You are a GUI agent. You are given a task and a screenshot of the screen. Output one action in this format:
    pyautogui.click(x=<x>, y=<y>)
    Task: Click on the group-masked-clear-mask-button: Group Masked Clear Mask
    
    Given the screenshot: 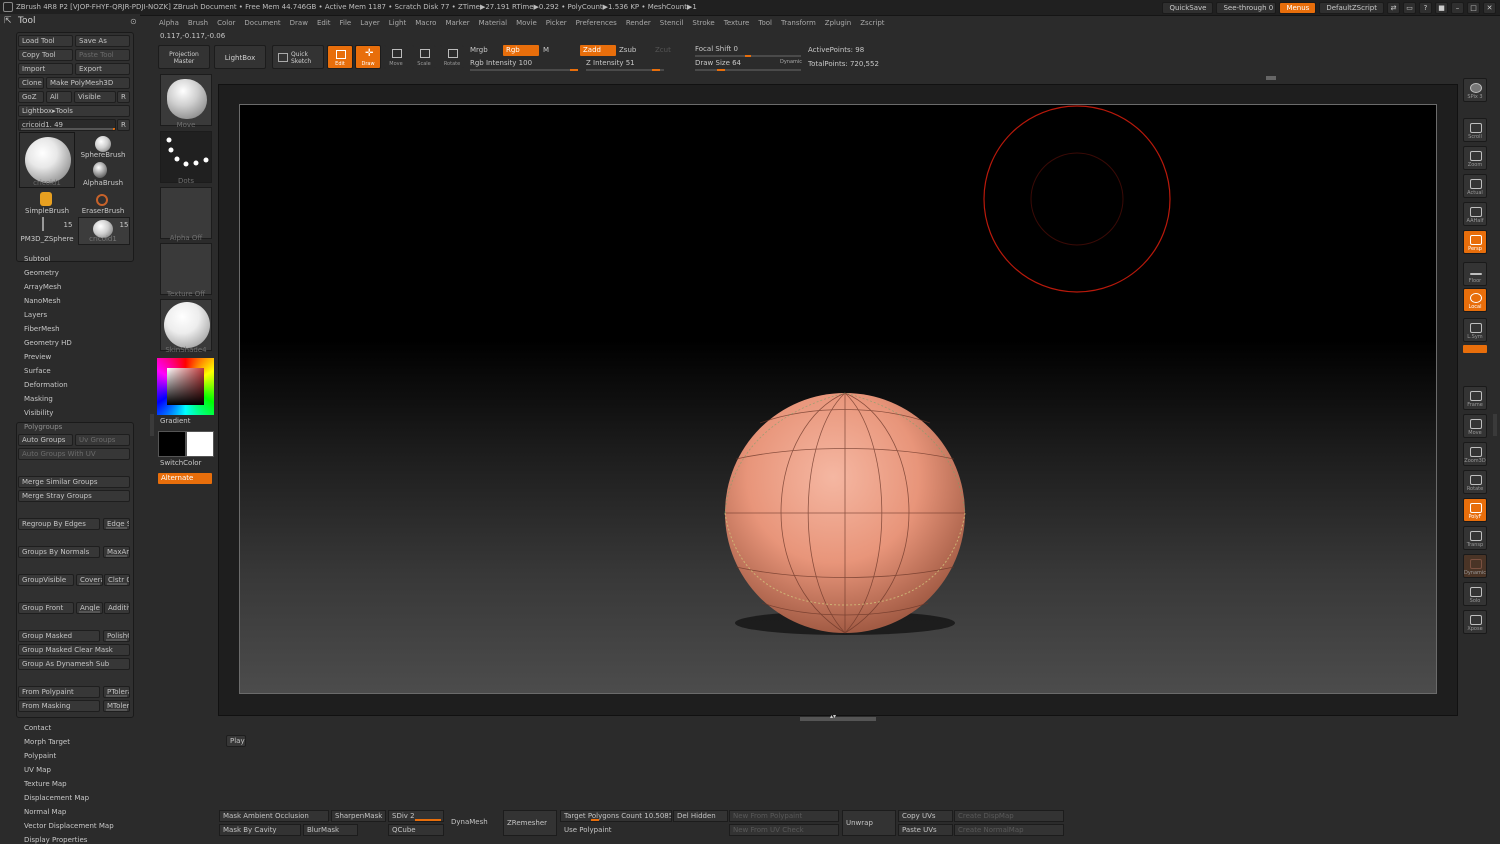 What is the action you would take?
    pyautogui.click(x=74, y=650)
    